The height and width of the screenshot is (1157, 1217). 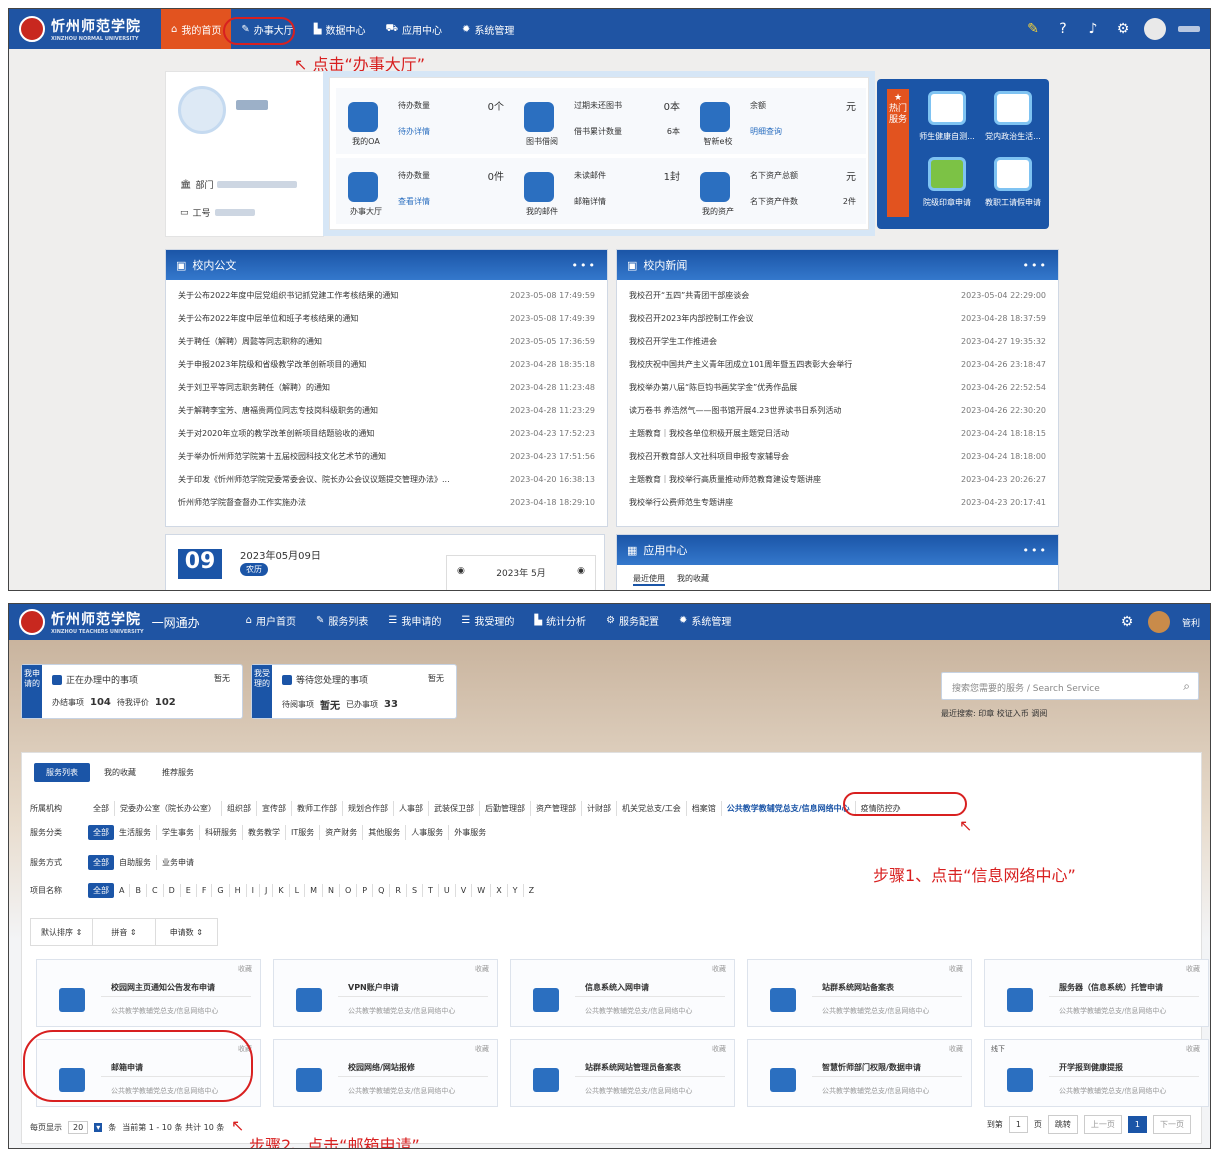 I want to click on filter-option: 其他服务, so click(x=385, y=832).